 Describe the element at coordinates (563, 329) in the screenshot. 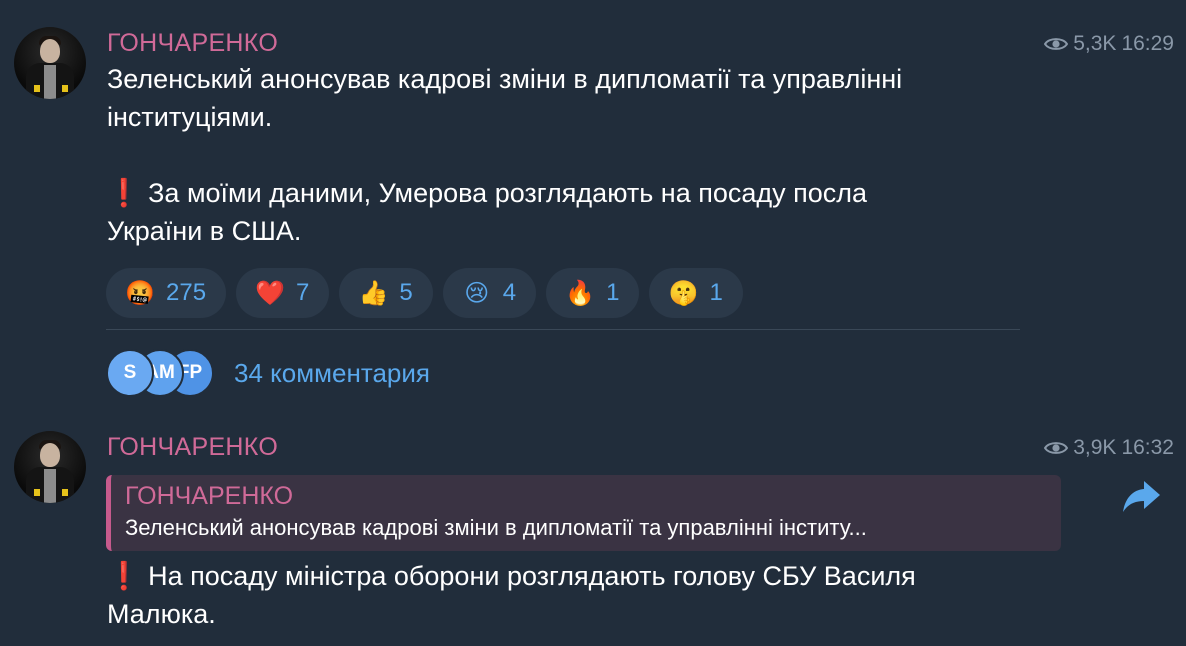

I see `divider` at that location.